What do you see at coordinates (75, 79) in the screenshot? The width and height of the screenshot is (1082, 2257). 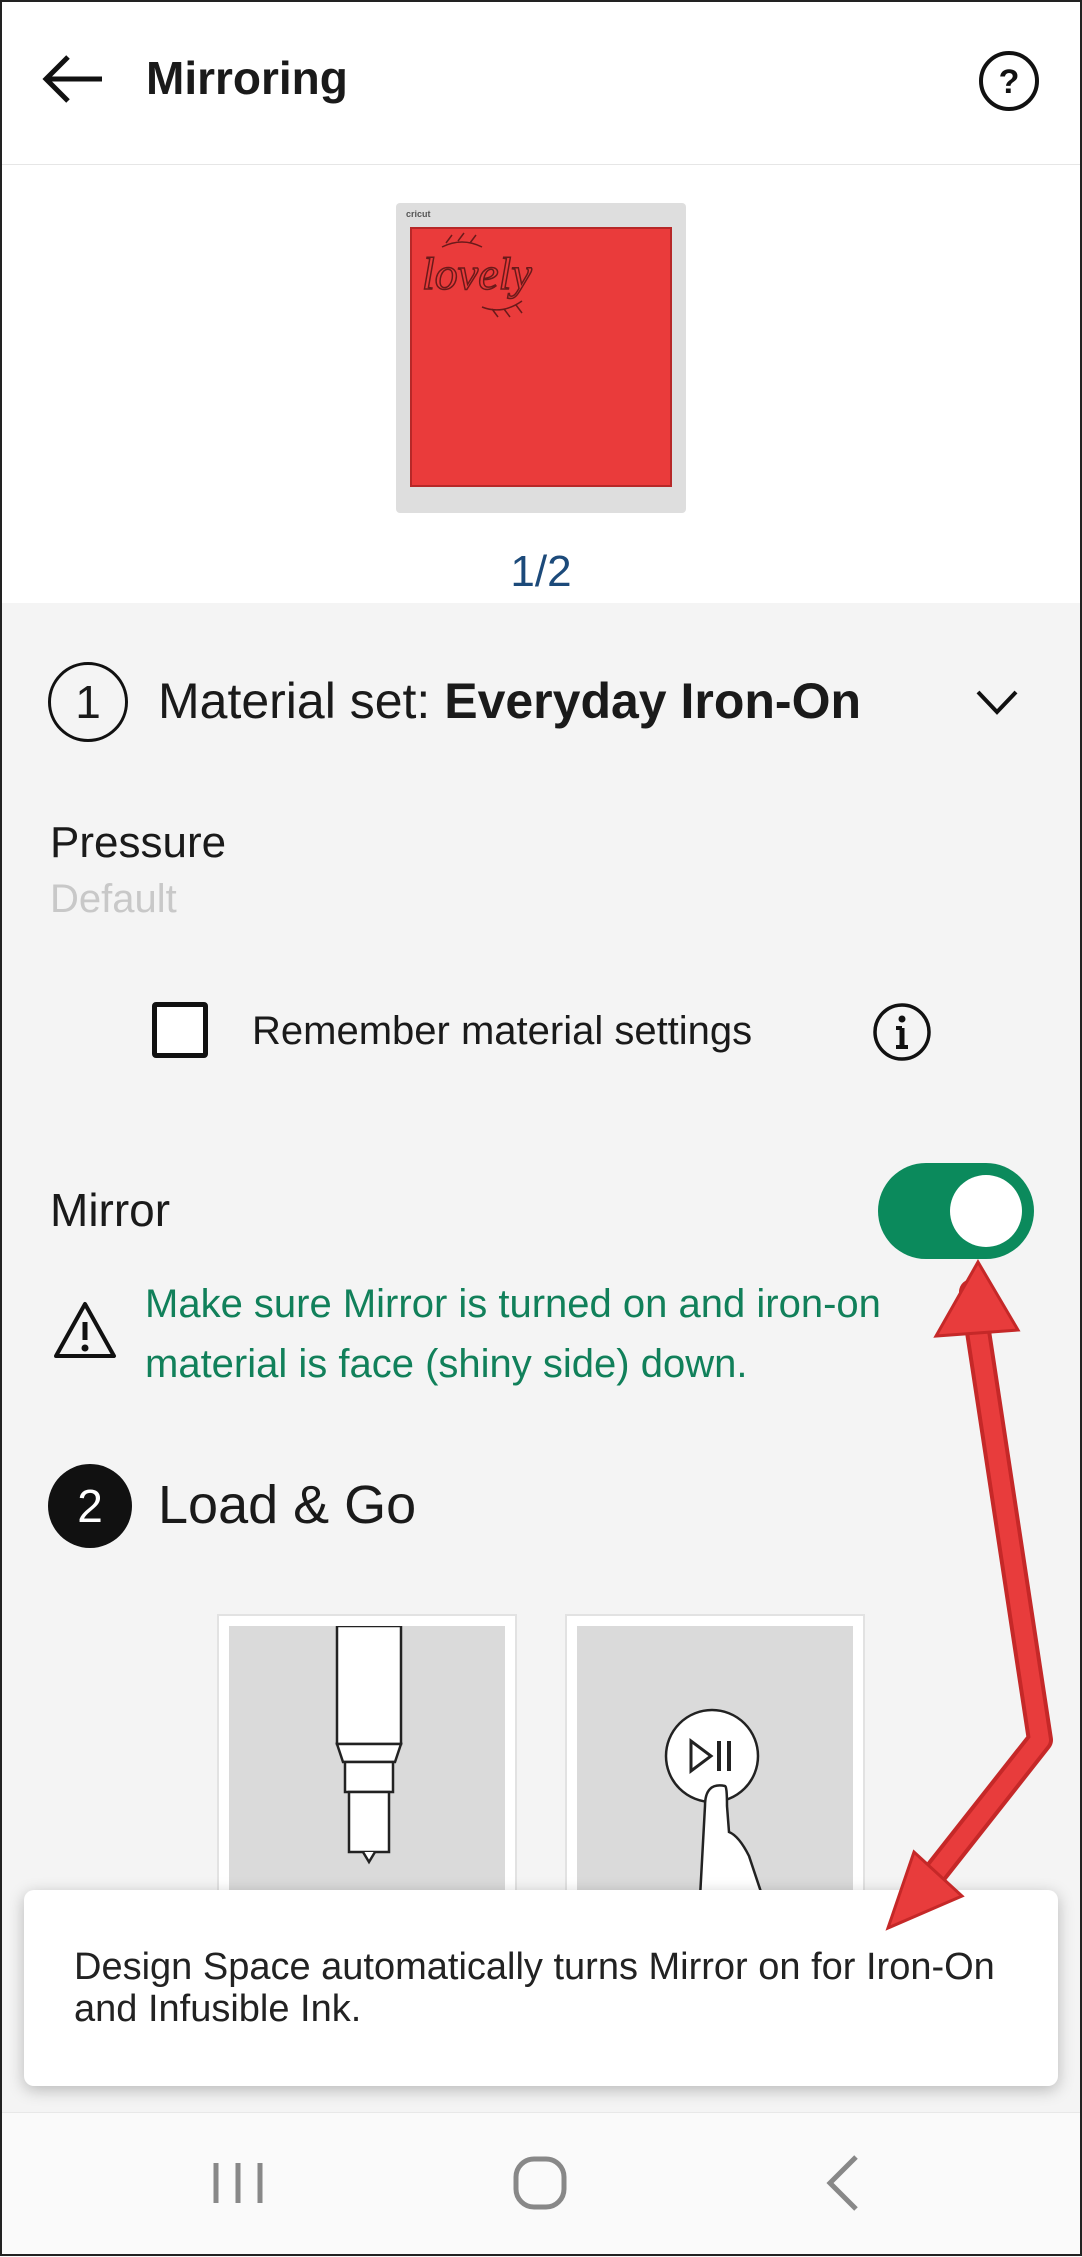 I see `back-arrow-icon` at bounding box center [75, 79].